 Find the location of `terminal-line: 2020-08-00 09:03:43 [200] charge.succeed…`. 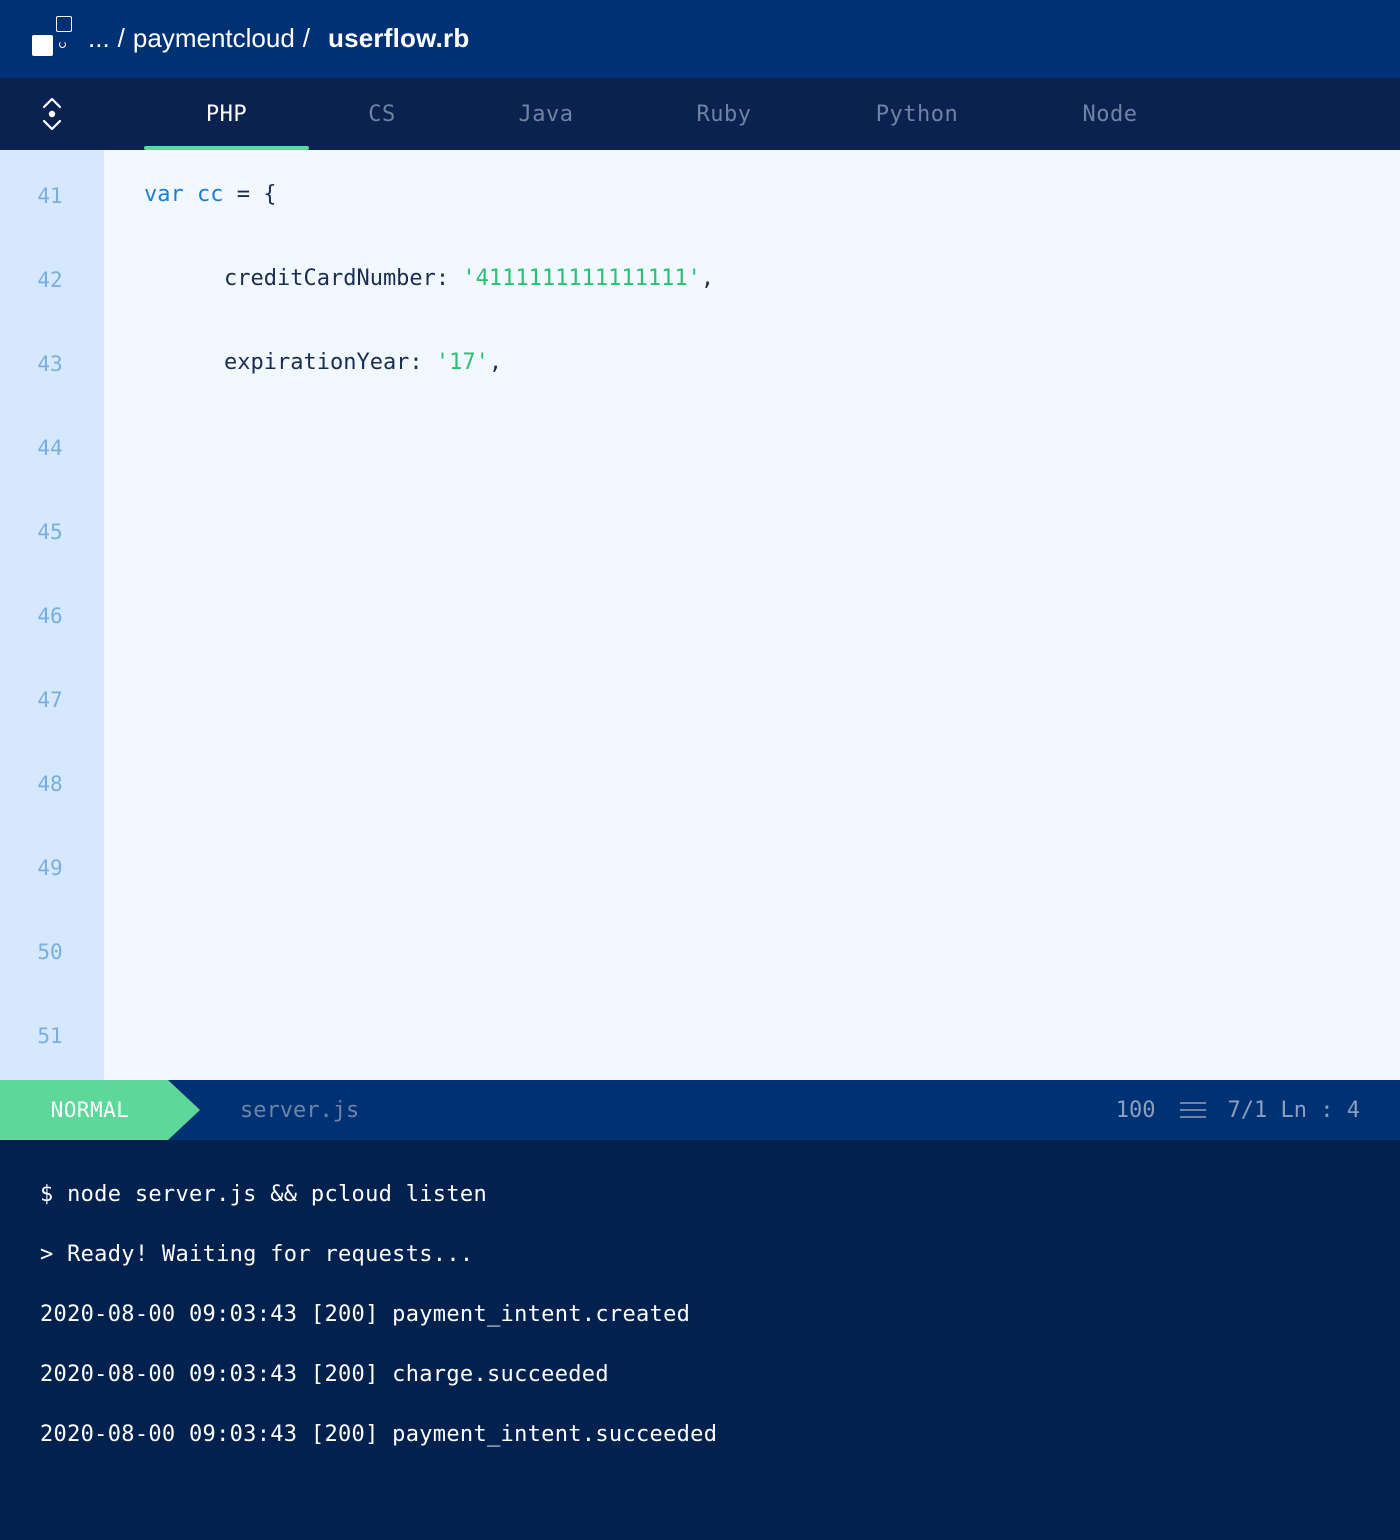

terminal-line: 2020-08-00 09:03:43 [200] charge.succeed… is located at coordinates (324, 1374).